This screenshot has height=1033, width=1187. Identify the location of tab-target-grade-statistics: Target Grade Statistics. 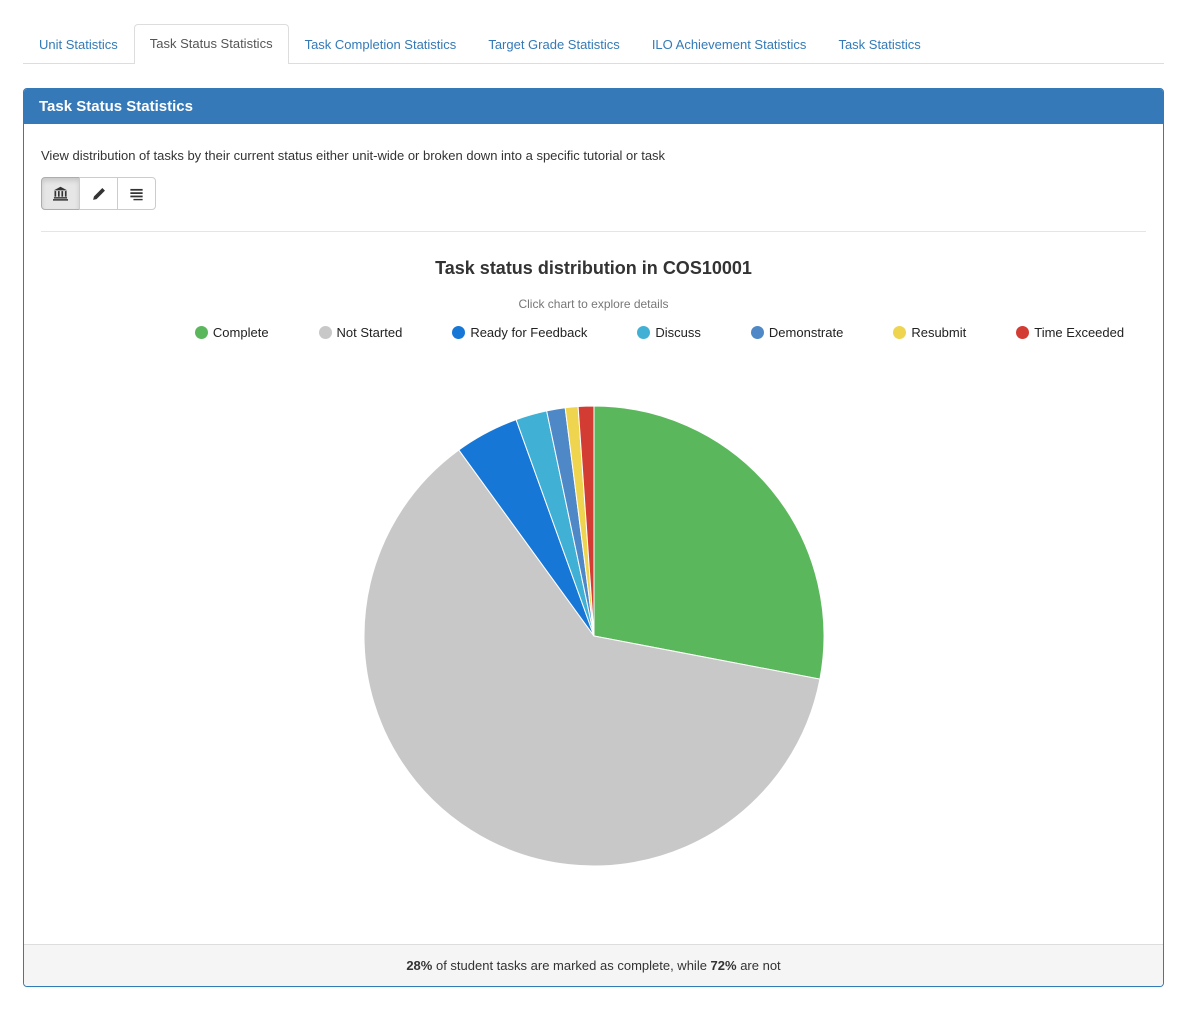
(554, 44).